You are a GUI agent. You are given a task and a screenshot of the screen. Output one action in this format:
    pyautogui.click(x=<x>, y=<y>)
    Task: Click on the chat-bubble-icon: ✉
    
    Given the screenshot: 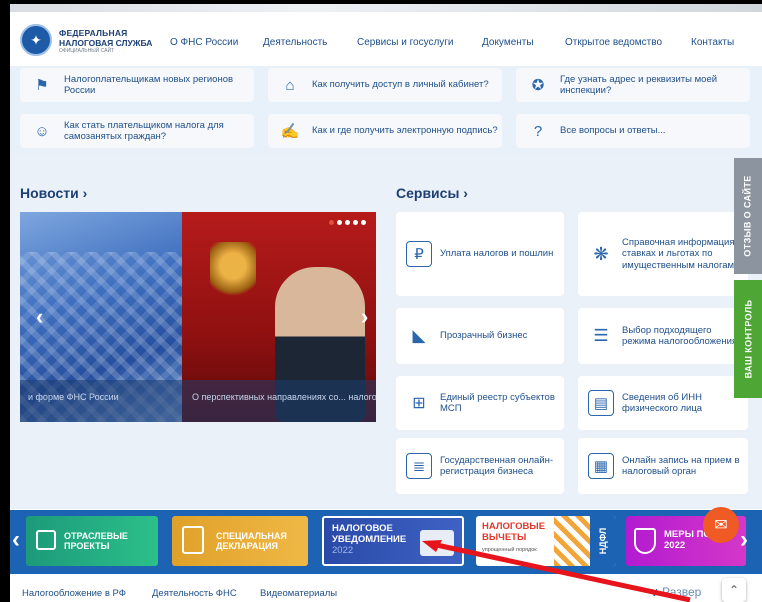 What is the action you would take?
    pyautogui.click(x=721, y=525)
    